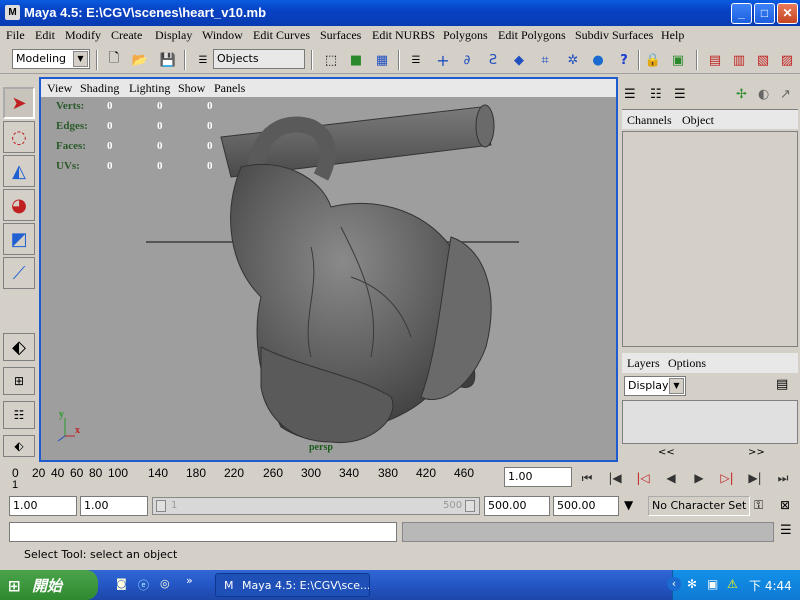 This screenshot has width=800, height=600. I want to click on viewport-menu-shading: Shading, so click(99, 88).